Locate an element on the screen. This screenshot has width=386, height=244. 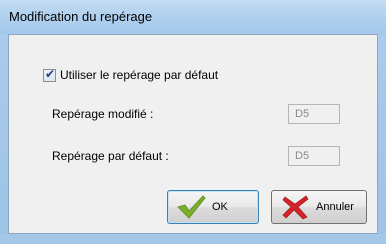
modified-field: D5 is located at coordinates (314, 114).